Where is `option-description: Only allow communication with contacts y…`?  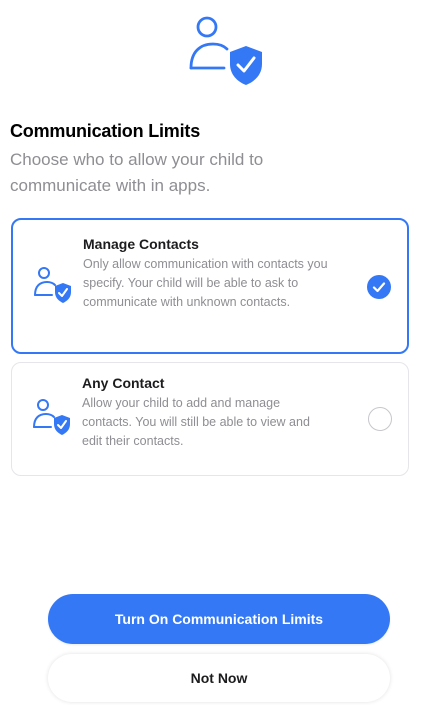 option-description: Only allow communication with contacts y… is located at coordinates (205, 283).